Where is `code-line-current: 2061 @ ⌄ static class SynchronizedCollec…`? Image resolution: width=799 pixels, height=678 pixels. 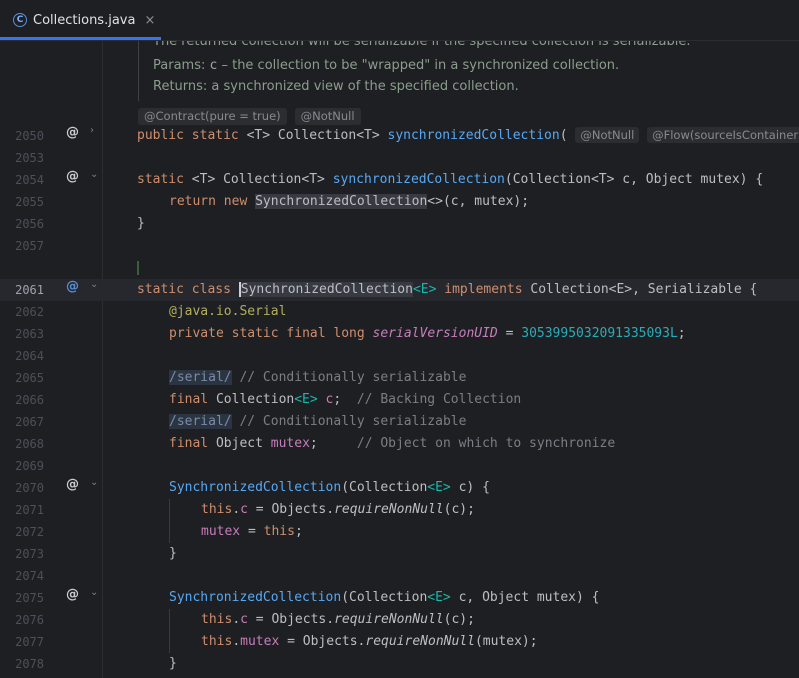 code-line-current: 2061 @ ⌄ static class SynchronizedCollec… is located at coordinates (399, 290).